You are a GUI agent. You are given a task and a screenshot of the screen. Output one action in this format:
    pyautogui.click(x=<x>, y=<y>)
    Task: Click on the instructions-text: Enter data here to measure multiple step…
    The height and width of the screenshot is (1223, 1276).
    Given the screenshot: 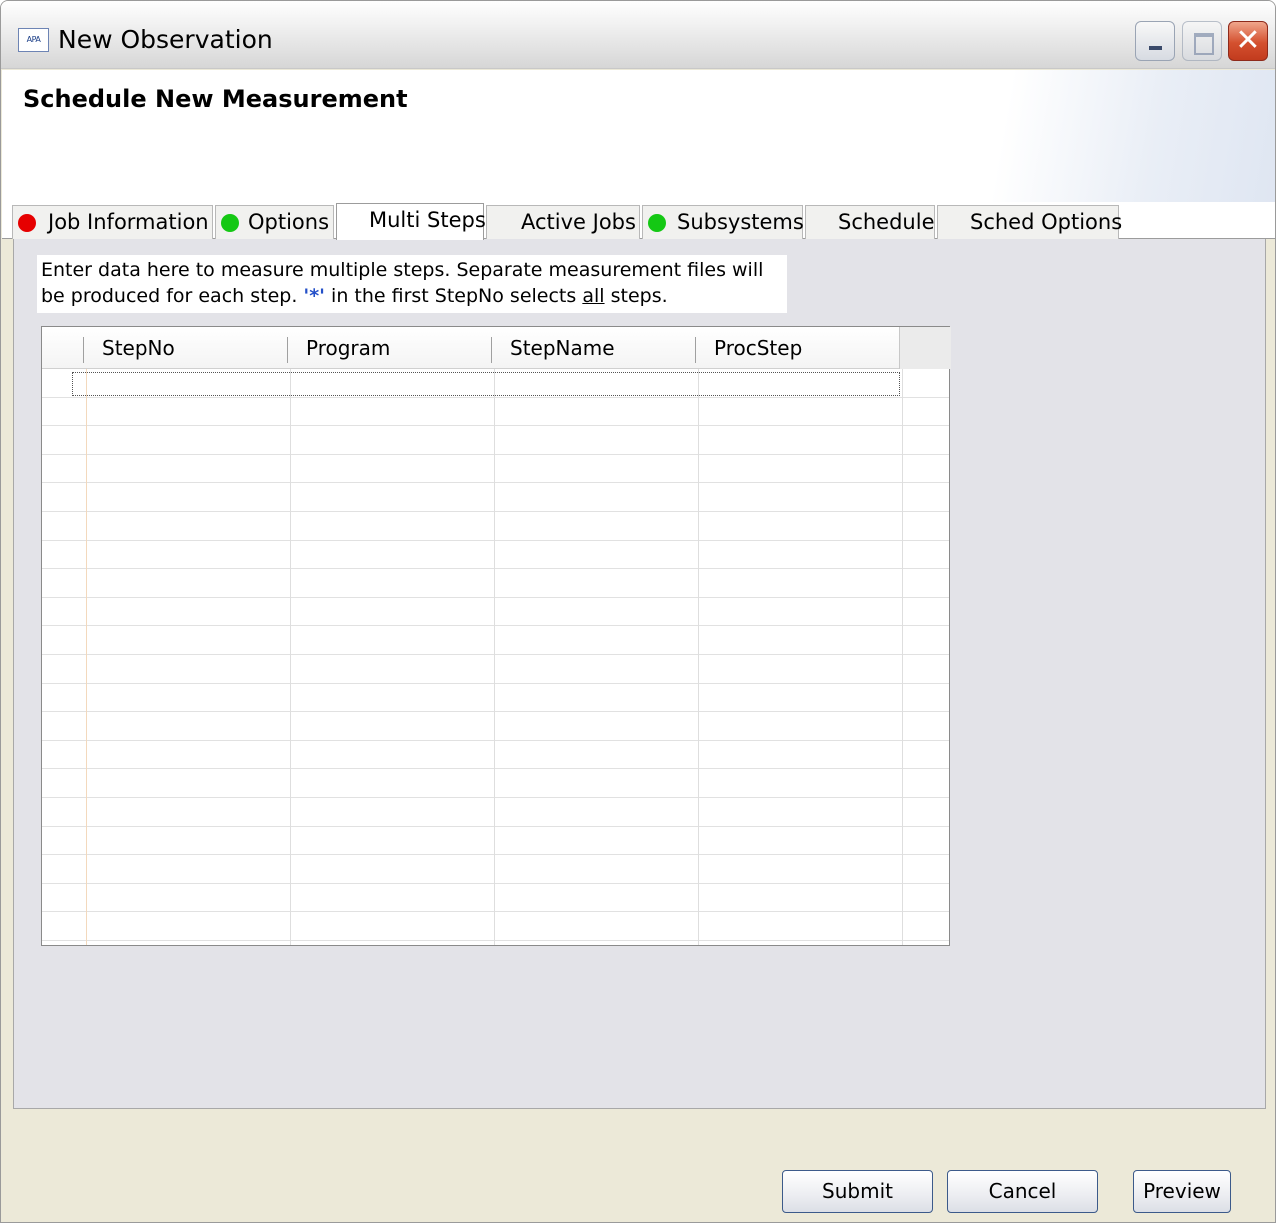 What is the action you would take?
    pyautogui.click(x=412, y=284)
    